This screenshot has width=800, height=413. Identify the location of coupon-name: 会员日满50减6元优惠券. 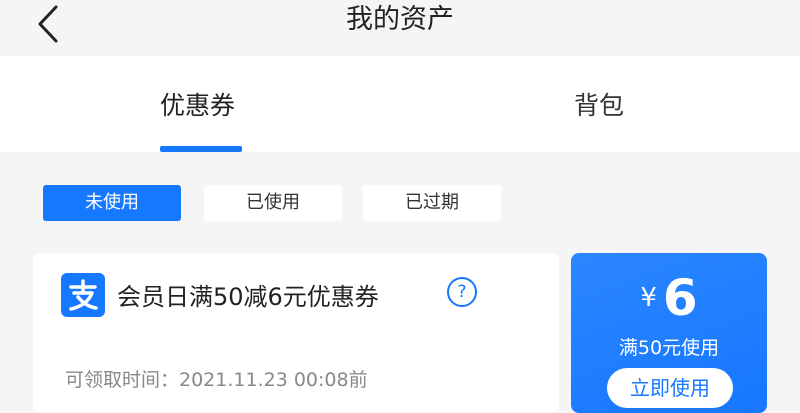
(248, 297).